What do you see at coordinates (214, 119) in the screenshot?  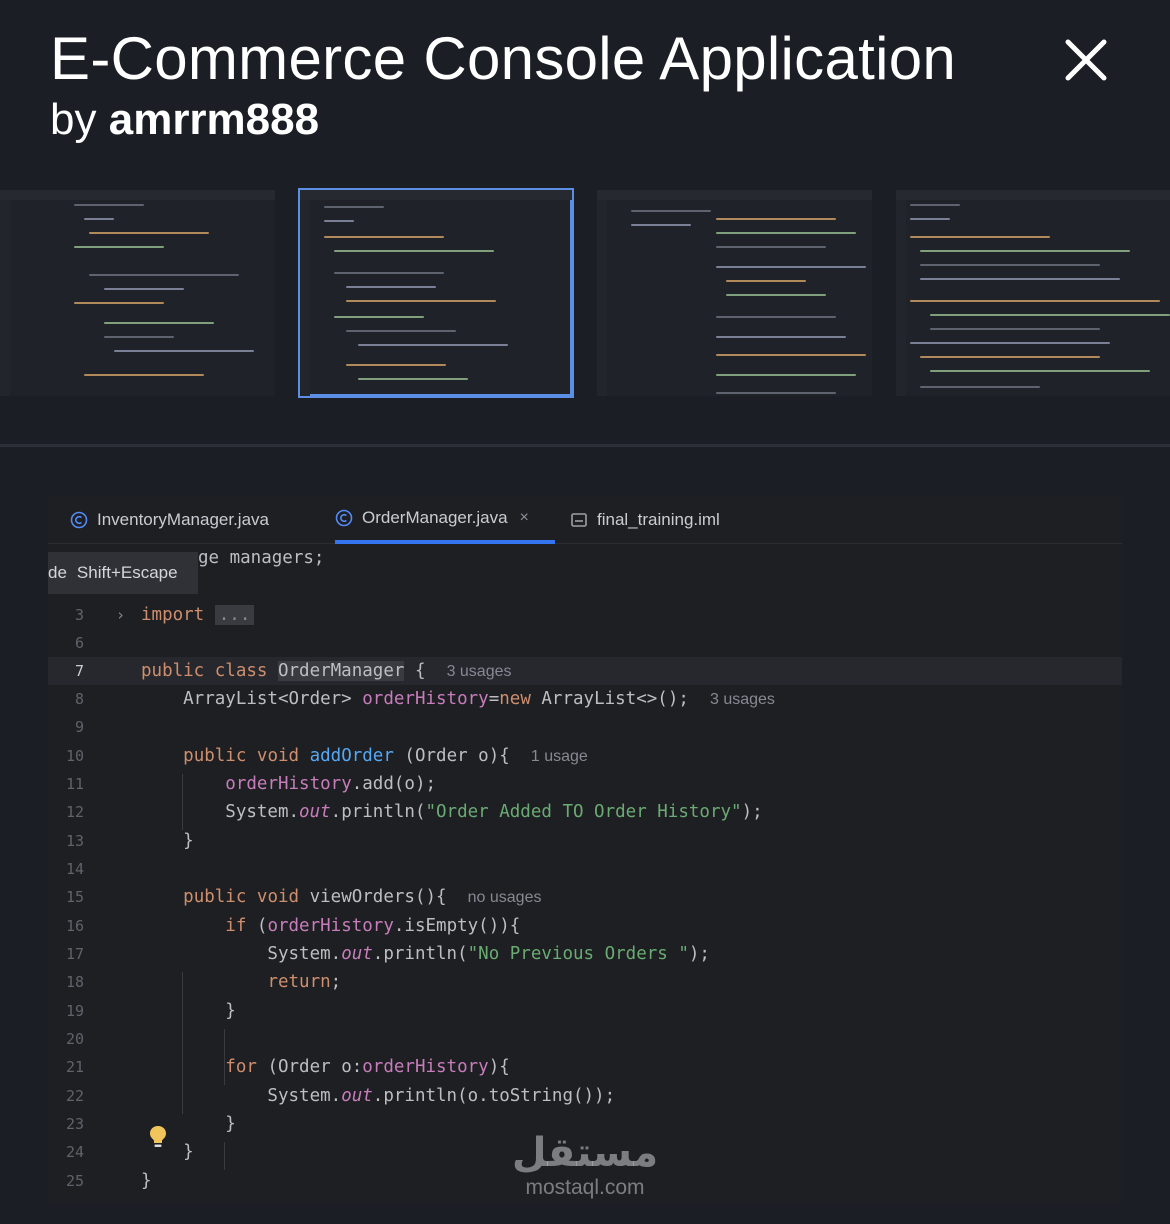 I see `author-name: amrrm888` at bounding box center [214, 119].